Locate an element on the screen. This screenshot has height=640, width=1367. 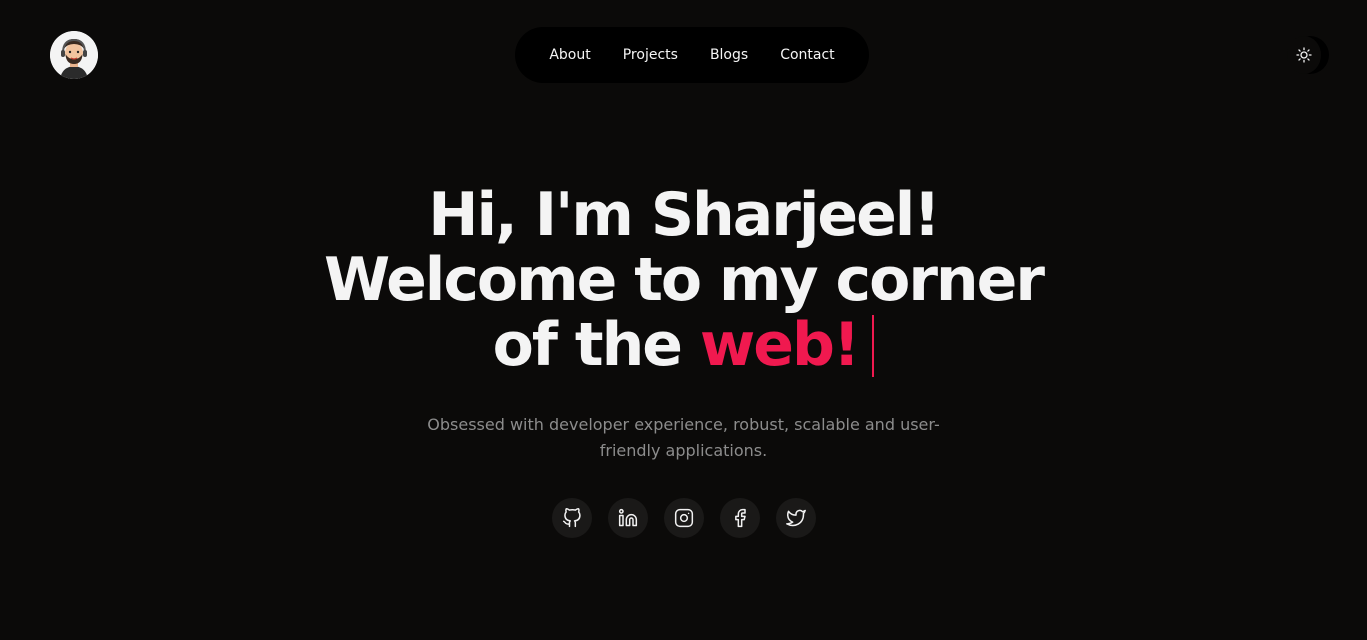
instagram-link is located at coordinates (683, 518).